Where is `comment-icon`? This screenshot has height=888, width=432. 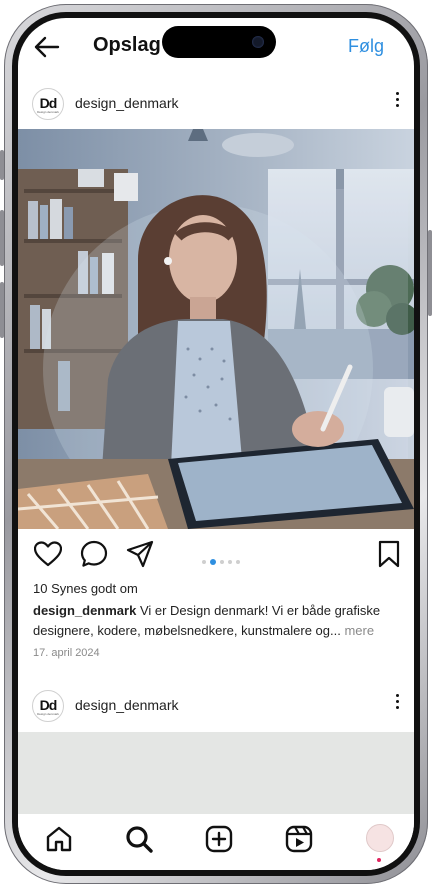
comment-icon is located at coordinates (94, 554).